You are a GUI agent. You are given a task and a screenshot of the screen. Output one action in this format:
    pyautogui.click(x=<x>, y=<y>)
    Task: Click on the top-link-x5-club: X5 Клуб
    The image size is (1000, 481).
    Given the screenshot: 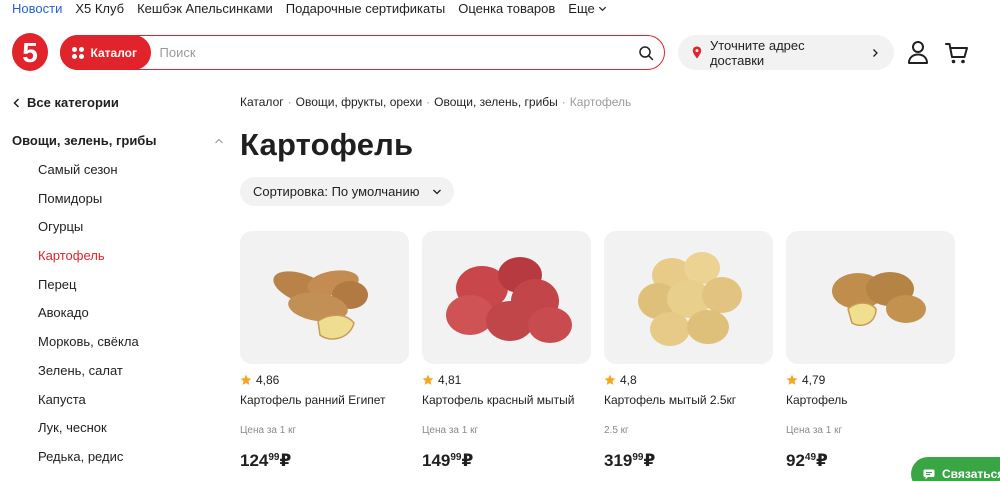 What is the action you would take?
    pyautogui.click(x=99, y=8)
    